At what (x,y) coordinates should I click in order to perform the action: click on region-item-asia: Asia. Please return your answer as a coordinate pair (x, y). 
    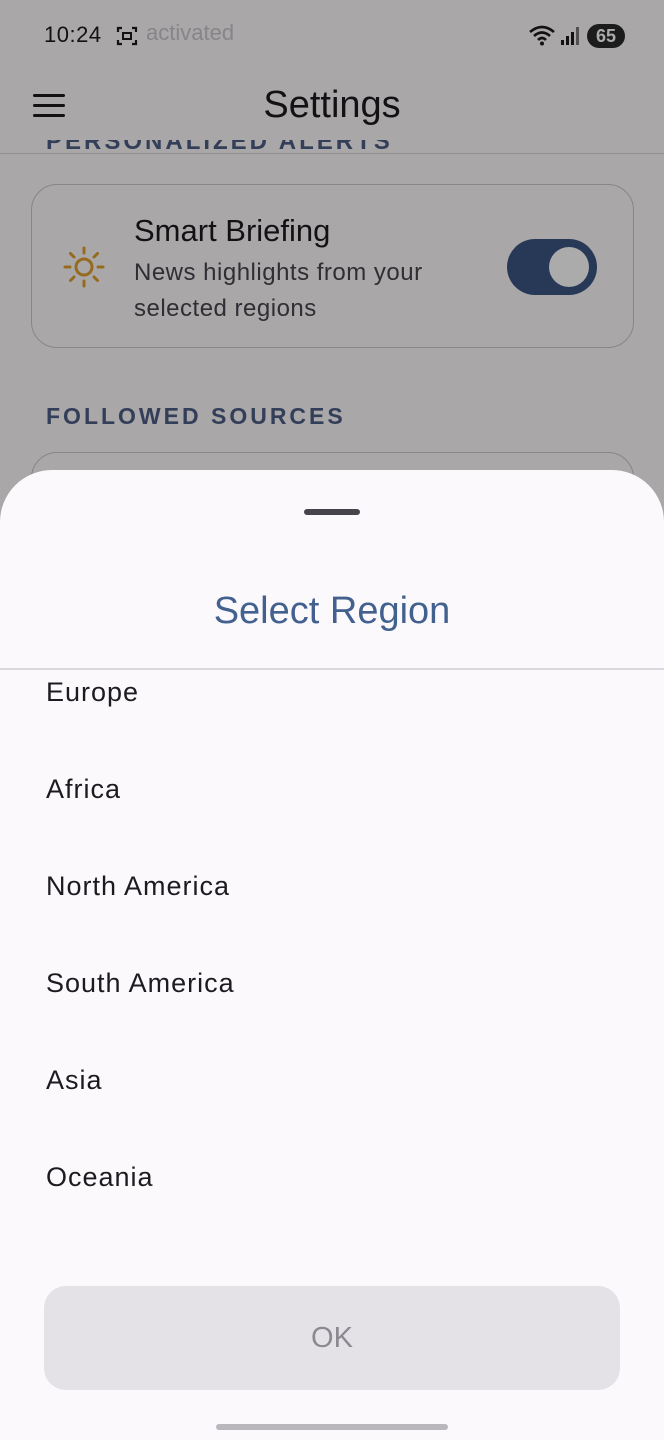
    Looking at the image, I should click on (332, 1106).